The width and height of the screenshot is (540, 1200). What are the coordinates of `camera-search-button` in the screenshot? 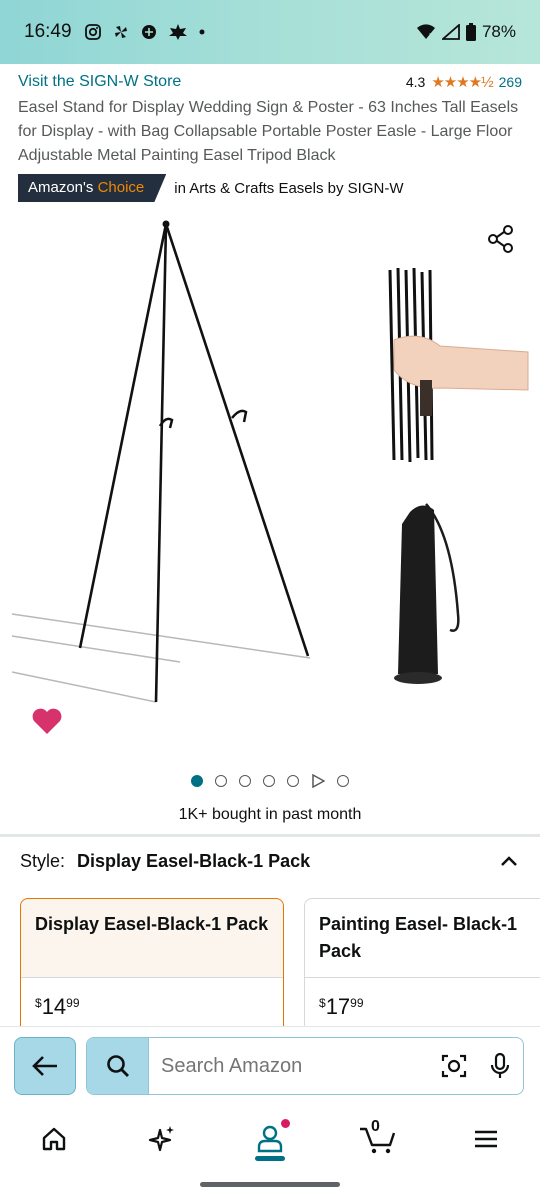 It's located at (454, 1066).